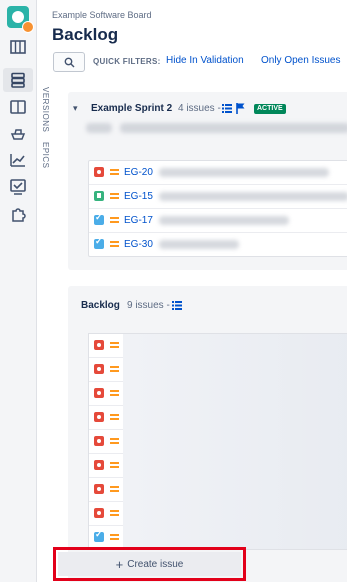 This screenshot has height=582, width=347. Describe the element at coordinates (43, 109) in the screenshot. I see `versions-tab: VERSIONS` at that location.